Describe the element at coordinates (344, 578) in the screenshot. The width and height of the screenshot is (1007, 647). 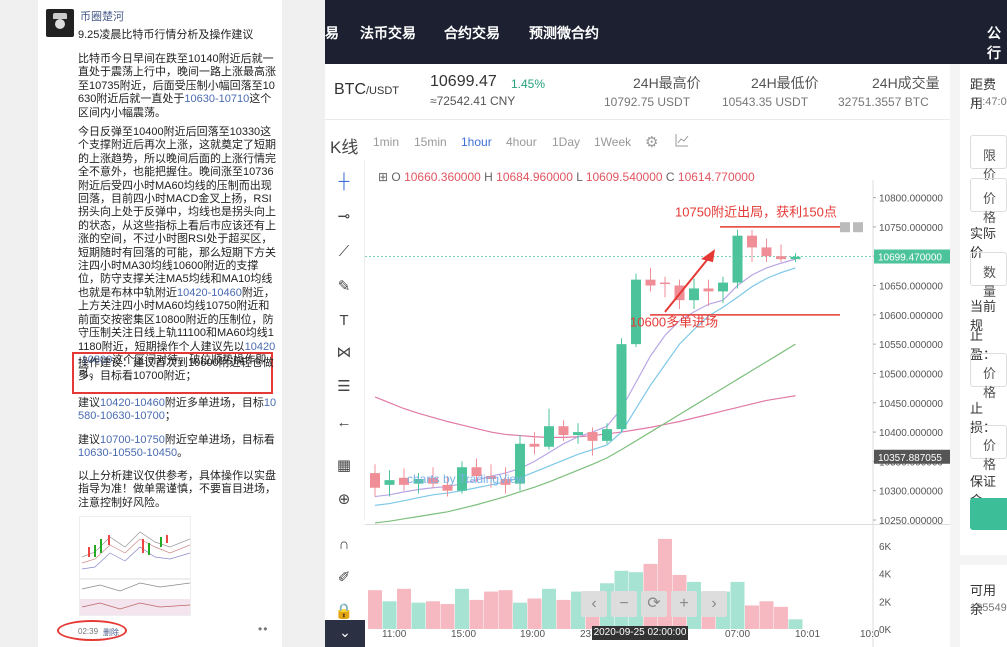
I see `lock-draw-icon: ✐` at that location.